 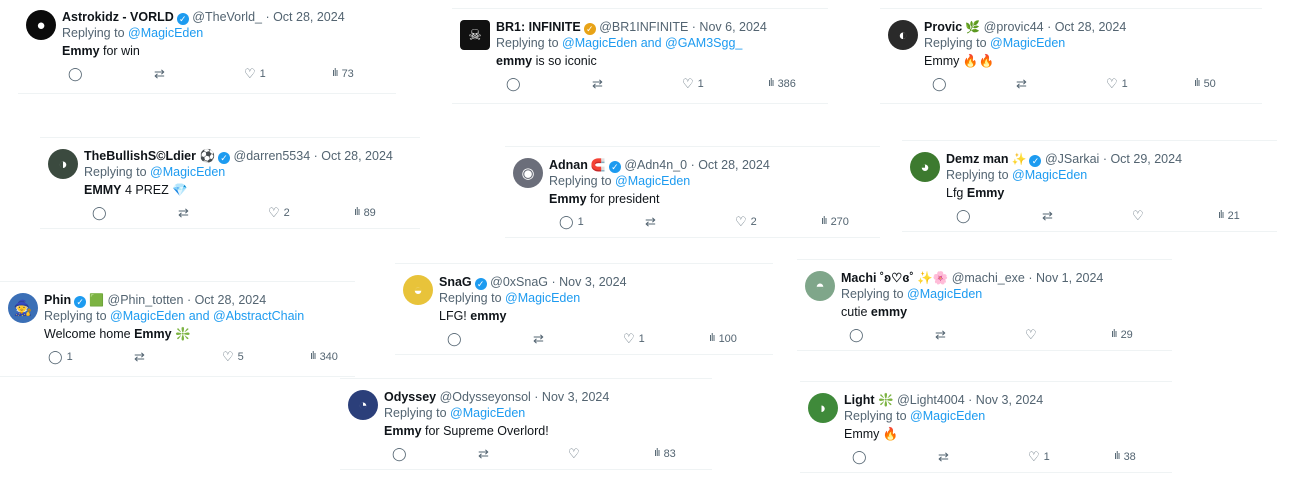 I want to click on avatar: ◐, so click(x=903, y=35).